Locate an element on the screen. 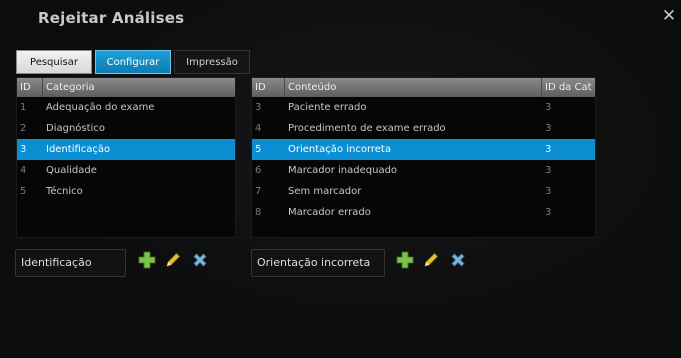 The image size is (681, 358). categories-header: ID Categoria is located at coordinates (126, 87).